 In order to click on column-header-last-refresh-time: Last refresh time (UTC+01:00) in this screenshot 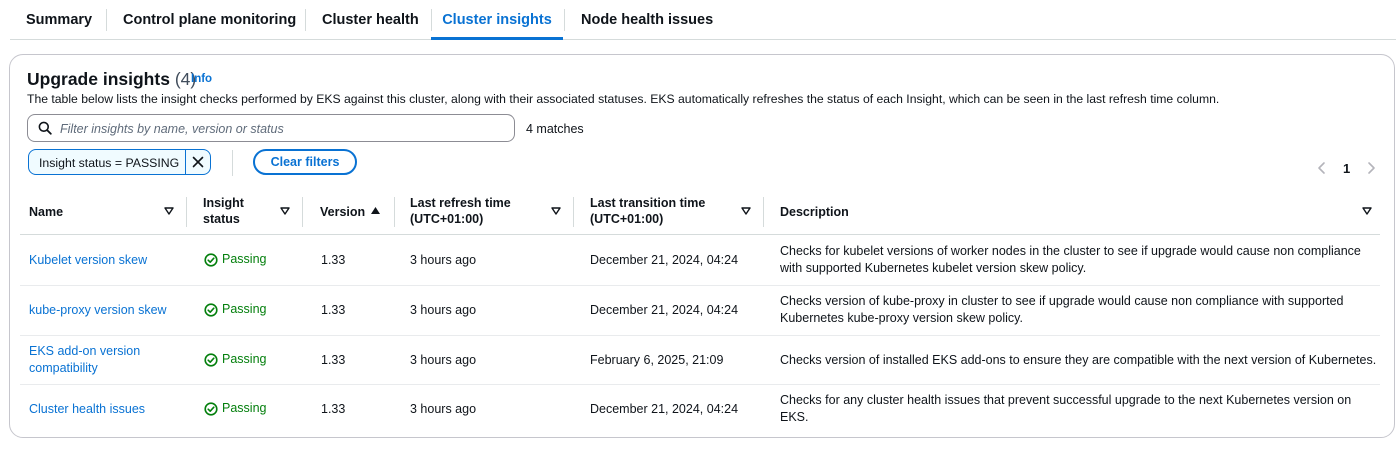, I will do `click(460, 211)`.